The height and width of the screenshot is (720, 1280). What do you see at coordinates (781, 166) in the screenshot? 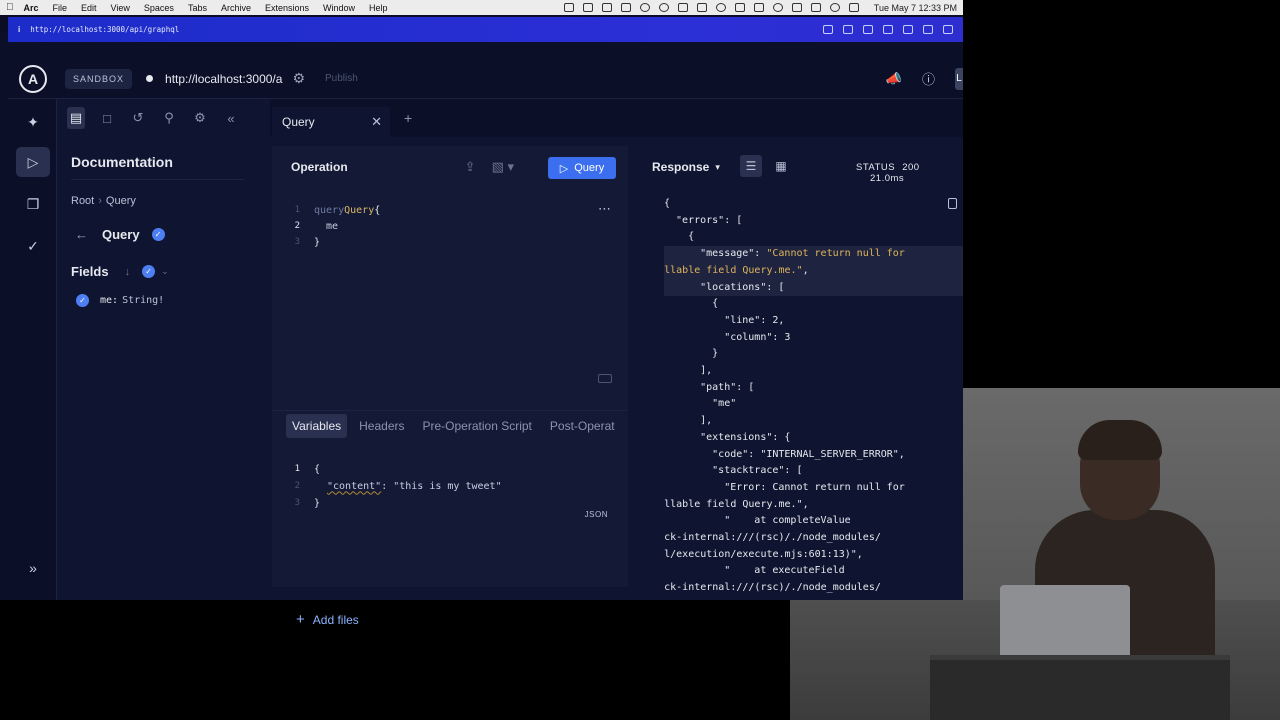
I see `table-view-icon: ▦` at bounding box center [781, 166].